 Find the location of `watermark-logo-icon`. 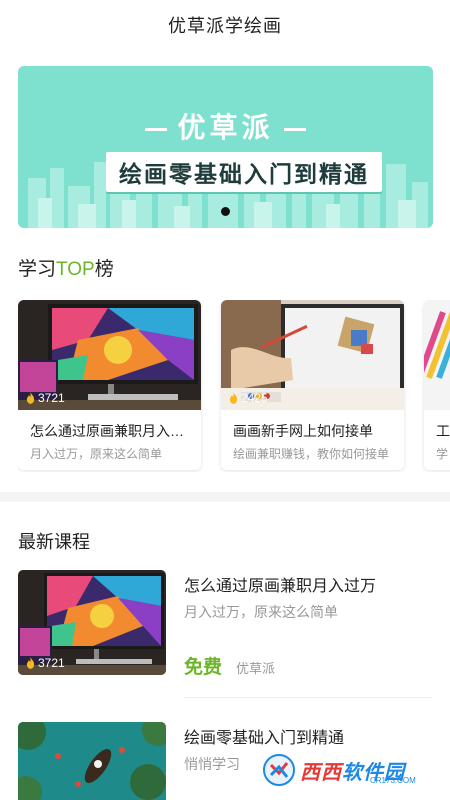

watermark-logo-icon is located at coordinates (279, 770).